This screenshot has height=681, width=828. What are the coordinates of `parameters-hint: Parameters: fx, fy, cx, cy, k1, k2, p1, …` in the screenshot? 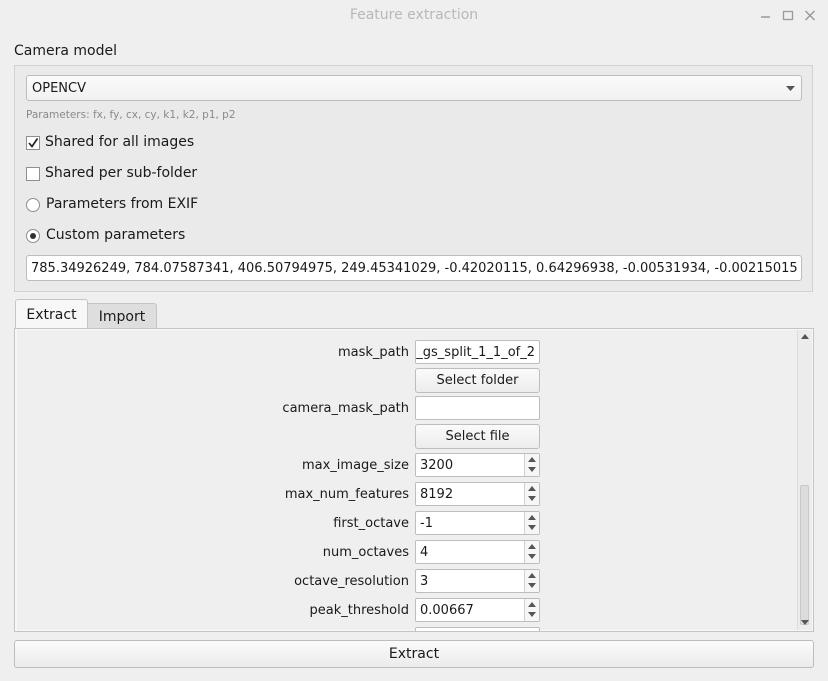 It's located at (131, 115).